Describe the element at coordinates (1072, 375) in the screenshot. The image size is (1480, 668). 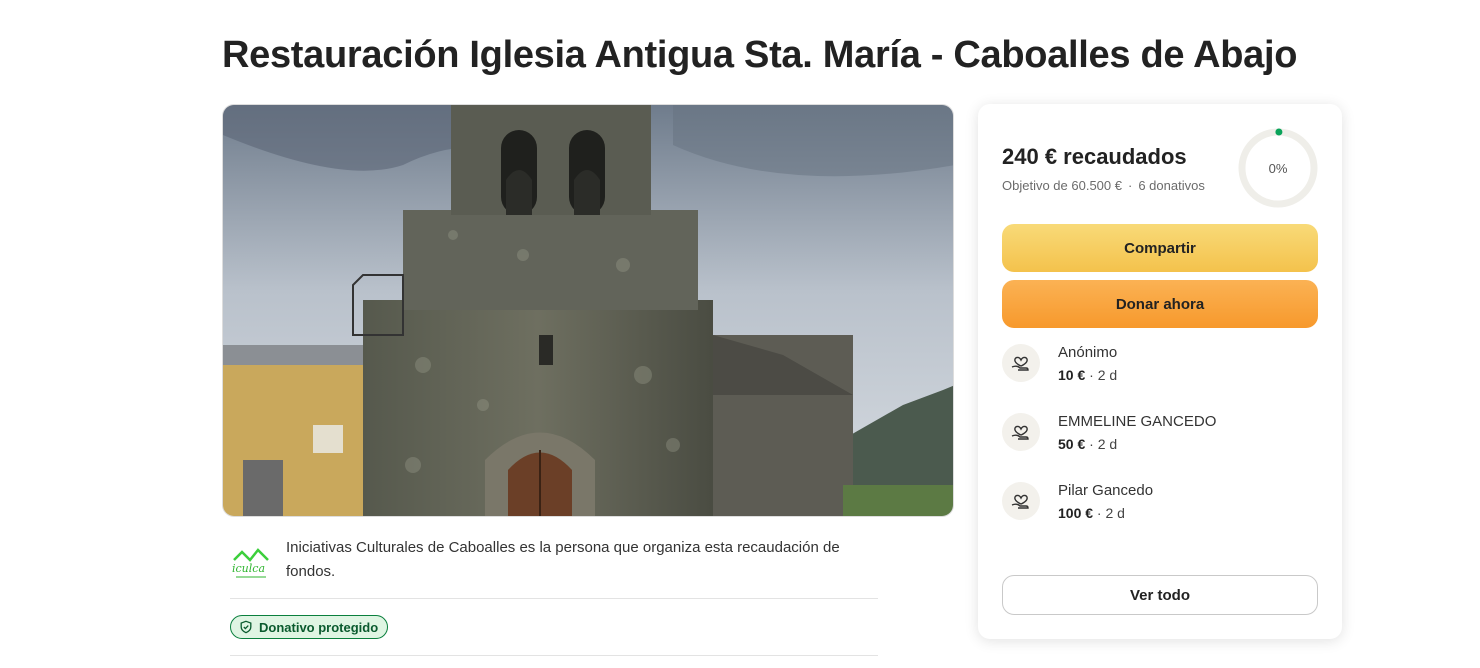
I see `donation-amount: 10 €` at that location.